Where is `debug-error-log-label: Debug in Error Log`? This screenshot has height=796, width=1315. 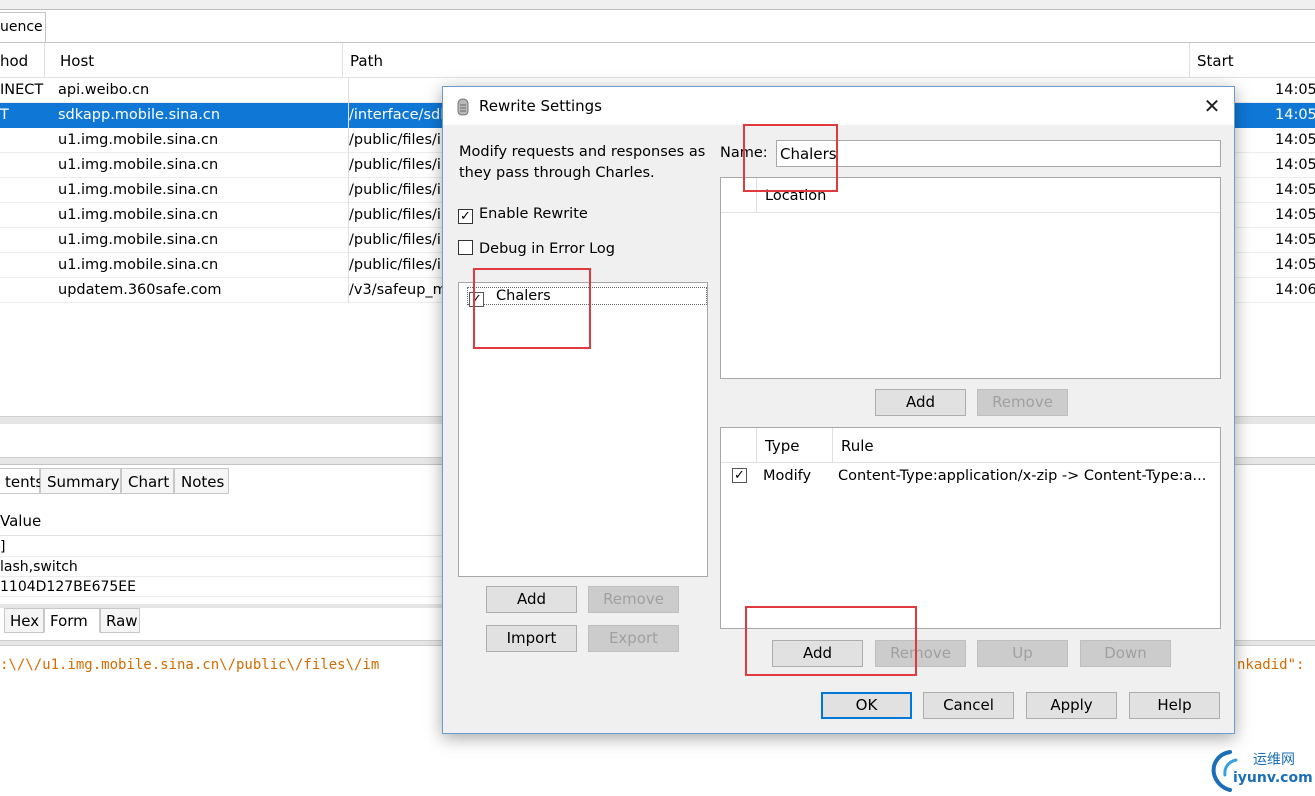 debug-error-log-label: Debug in Error Log is located at coordinates (547, 249).